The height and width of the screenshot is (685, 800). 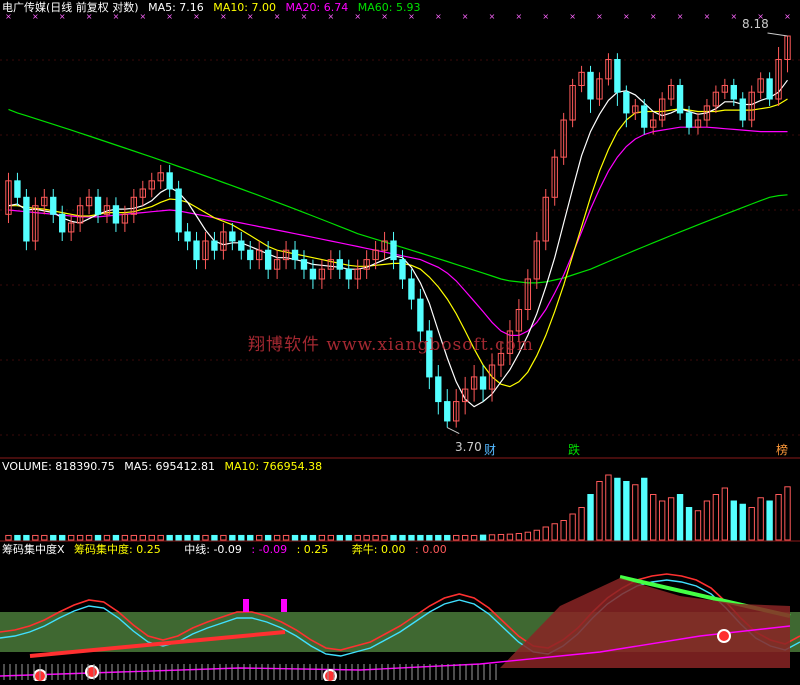 I want to click on mid-line-label: 中线: -0.09, so click(x=213, y=549).